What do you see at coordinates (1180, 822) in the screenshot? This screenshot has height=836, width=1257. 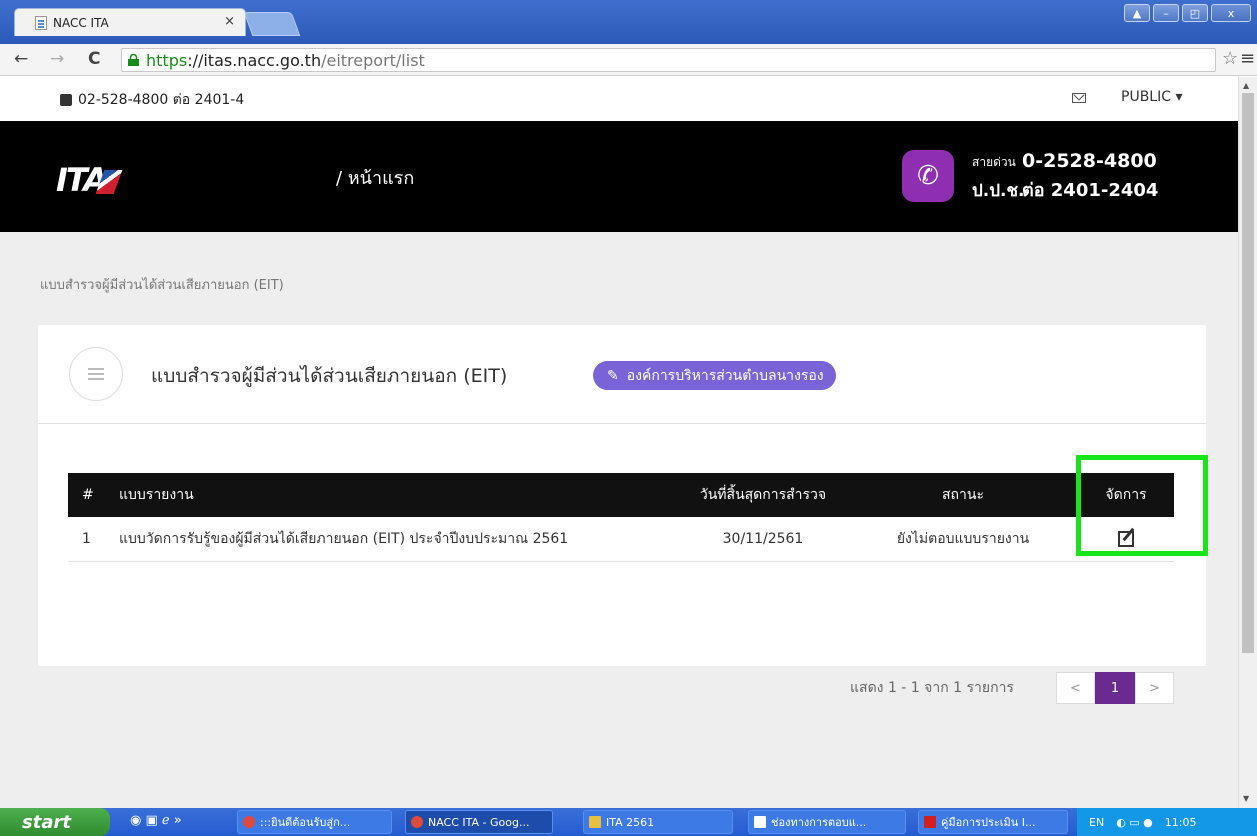 I see `clock: 11:05` at bounding box center [1180, 822].